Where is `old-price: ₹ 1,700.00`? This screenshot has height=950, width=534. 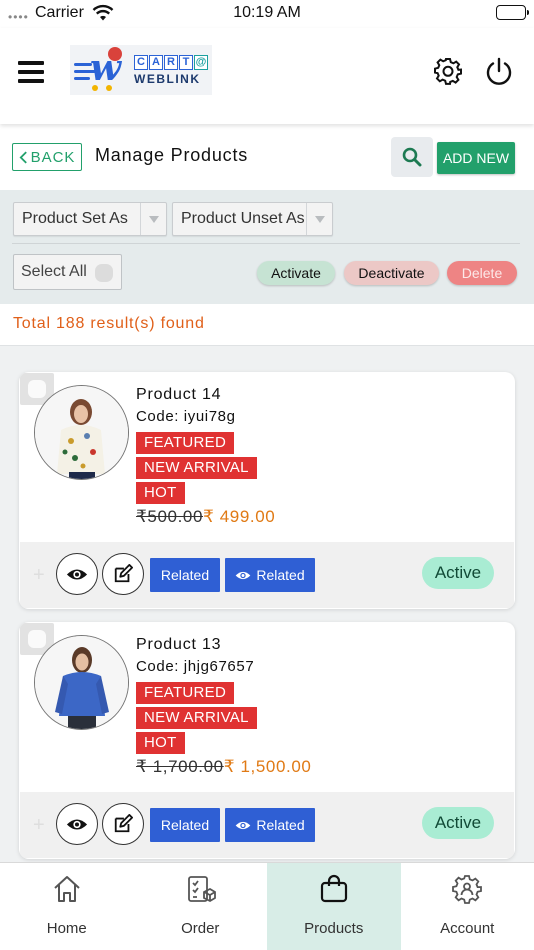 old-price: ₹ 1,700.00 is located at coordinates (180, 766).